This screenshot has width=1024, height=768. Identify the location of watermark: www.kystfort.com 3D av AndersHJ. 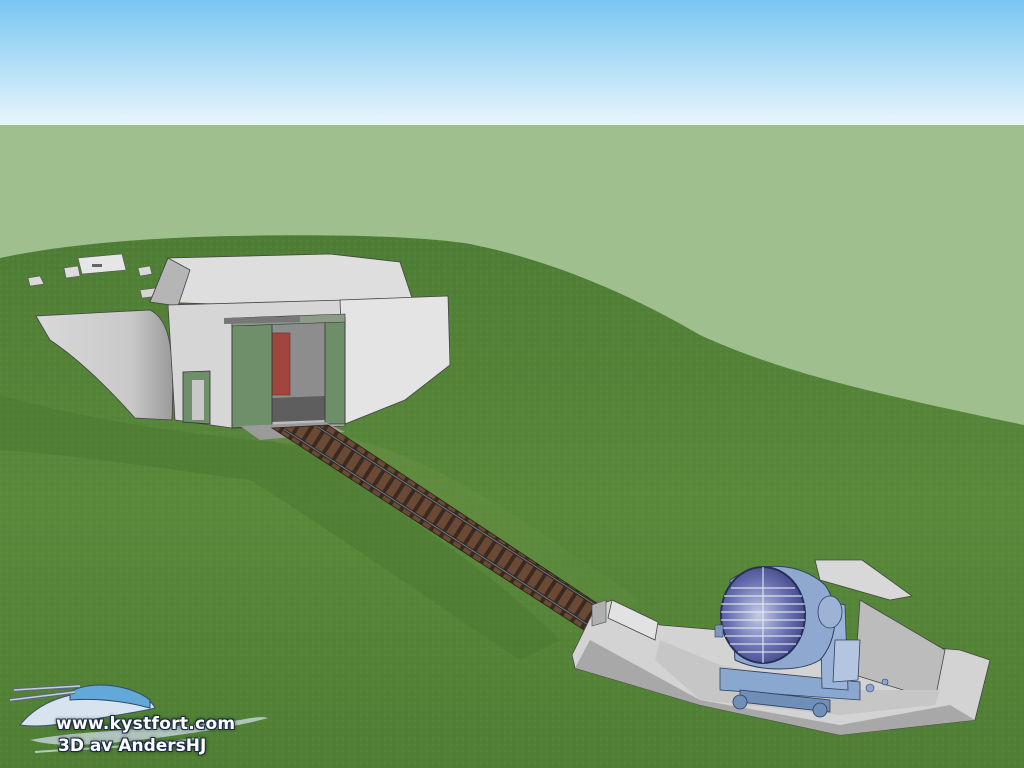
(141, 722).